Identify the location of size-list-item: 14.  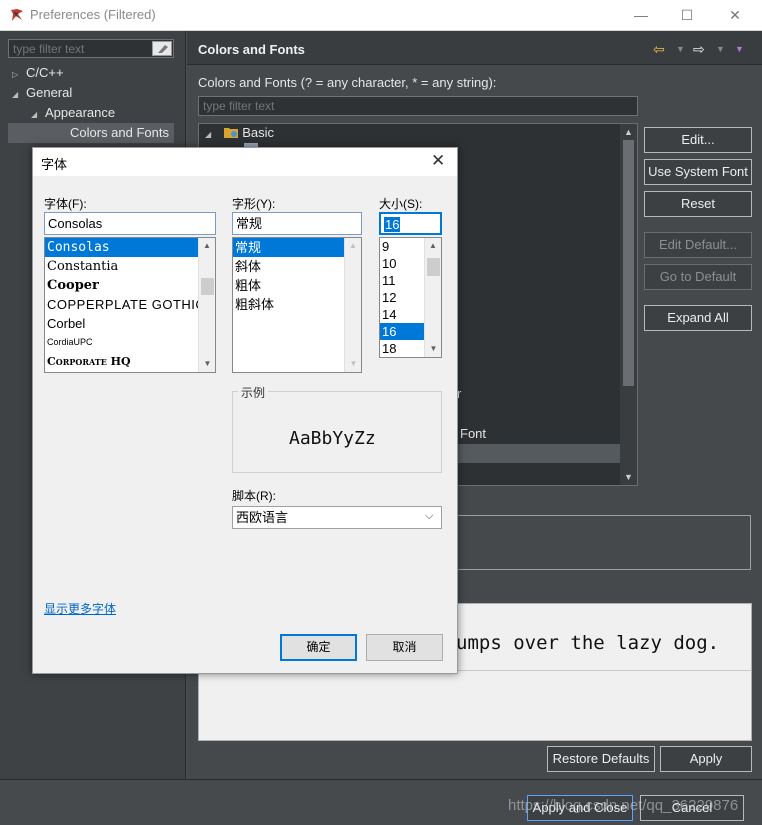
(402, 314).